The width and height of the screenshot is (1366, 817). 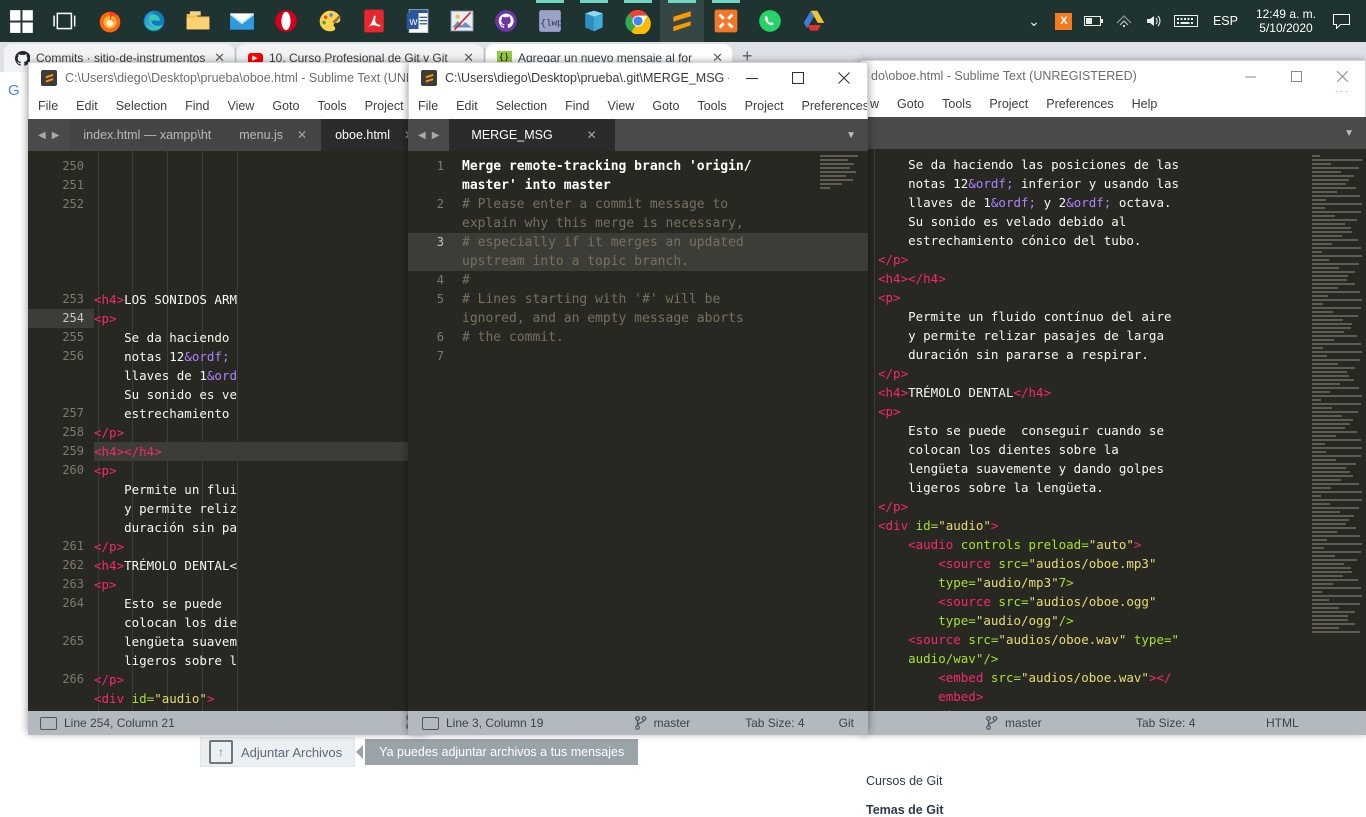 What do you see at coordinates (661, 223) in the screenshot?
I see `code-line: explain why this merge is necessary,` at bounding box center [661, 223].